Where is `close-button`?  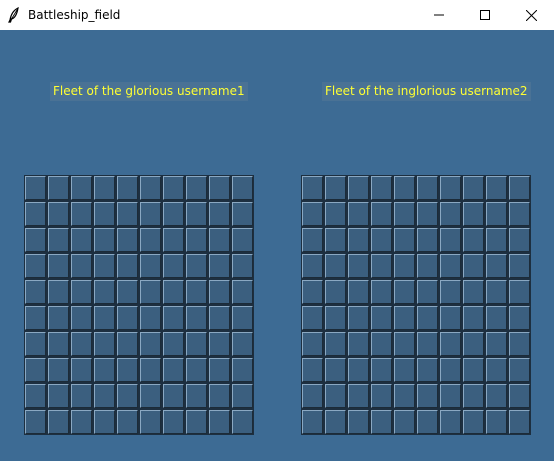 close-button is located at coordinates (531, 15).